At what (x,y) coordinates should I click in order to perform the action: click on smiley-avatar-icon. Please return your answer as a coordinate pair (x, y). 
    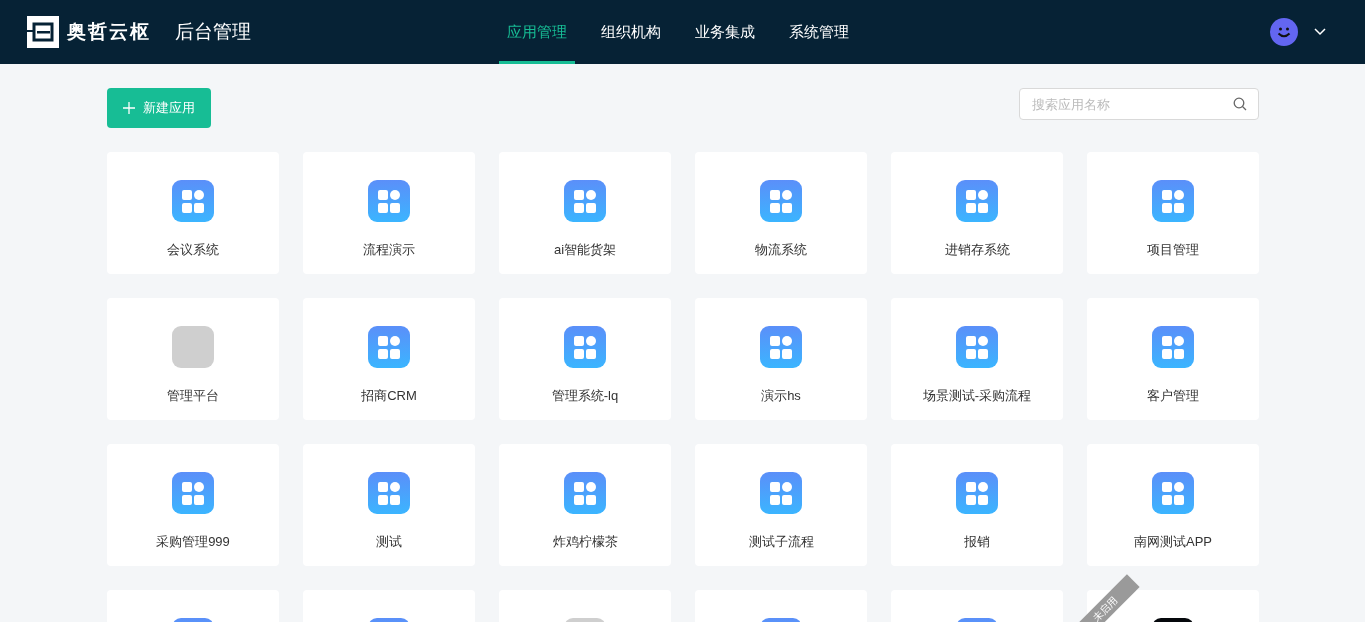
    Looking at the image, I should click on (1284, 32).